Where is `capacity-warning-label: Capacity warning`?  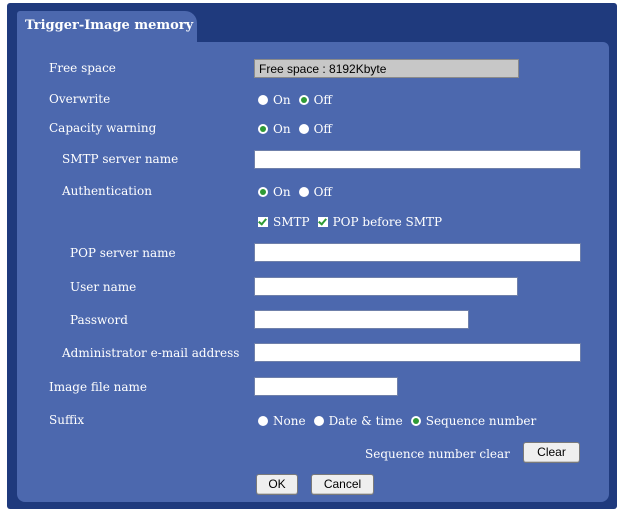 capacity-warning-label: Capacity warning is located at coordinates (103, 128).